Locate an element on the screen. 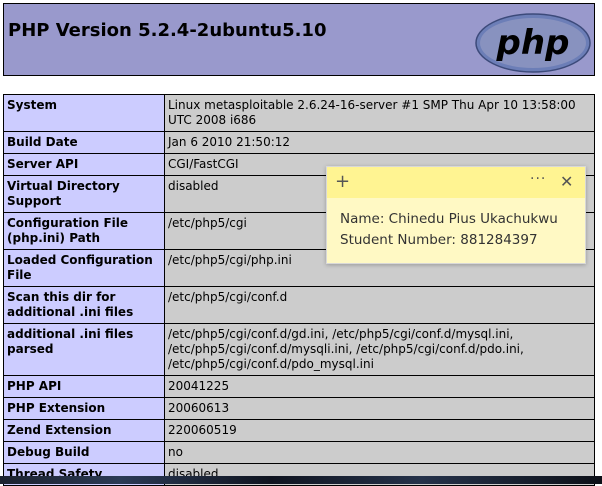  row-label: Scan this dir for additional .ini files is located at coordinates (84, 305).